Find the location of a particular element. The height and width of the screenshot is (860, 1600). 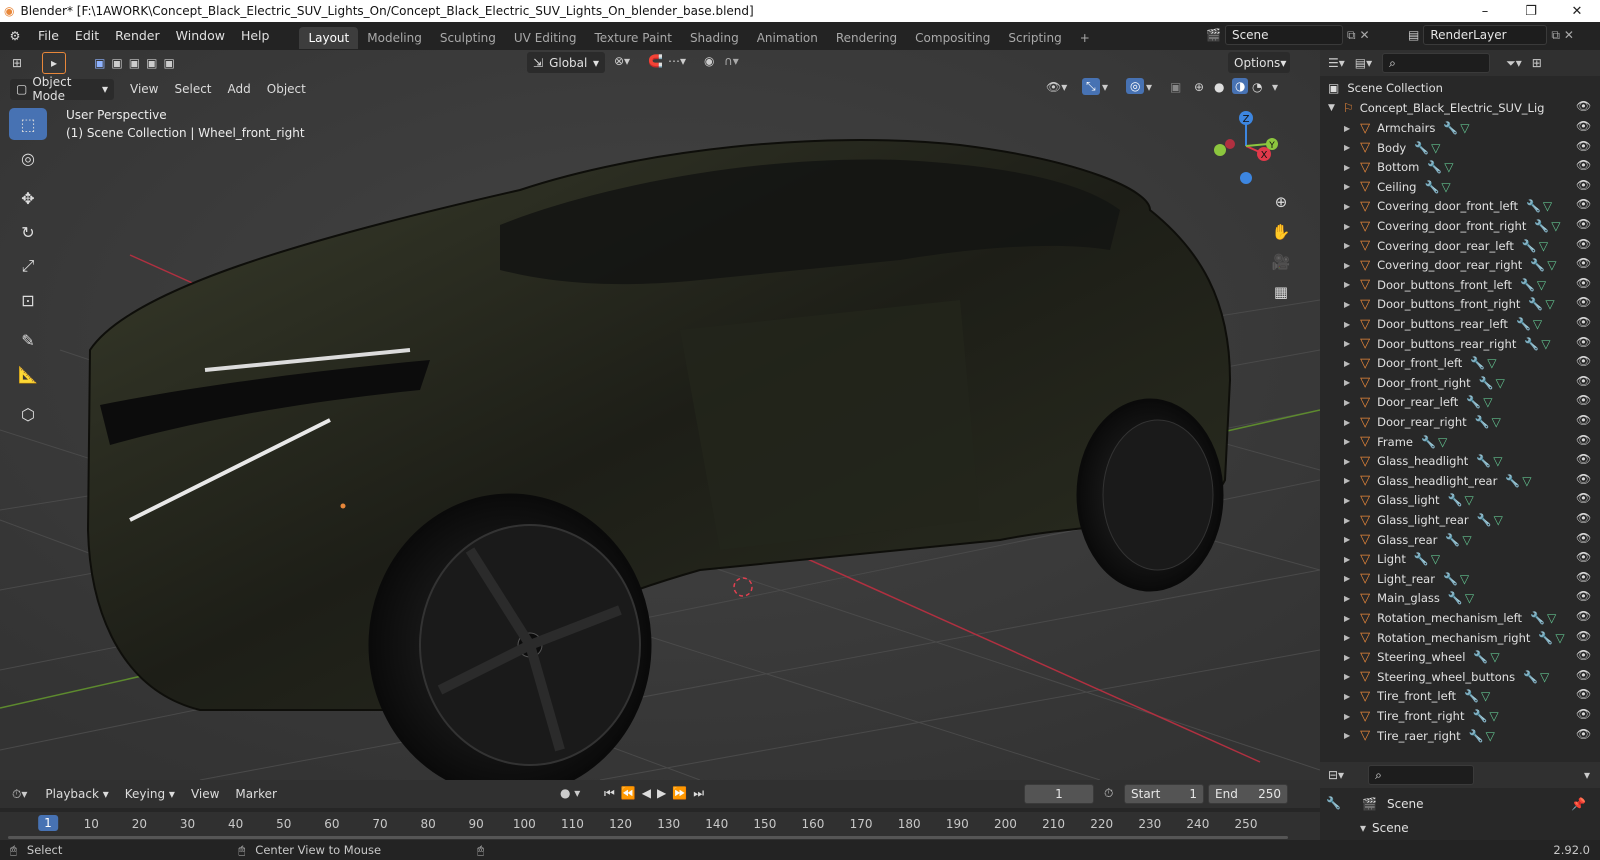

properties-search-input: ⌕ is located at coordinates (1421, 775).